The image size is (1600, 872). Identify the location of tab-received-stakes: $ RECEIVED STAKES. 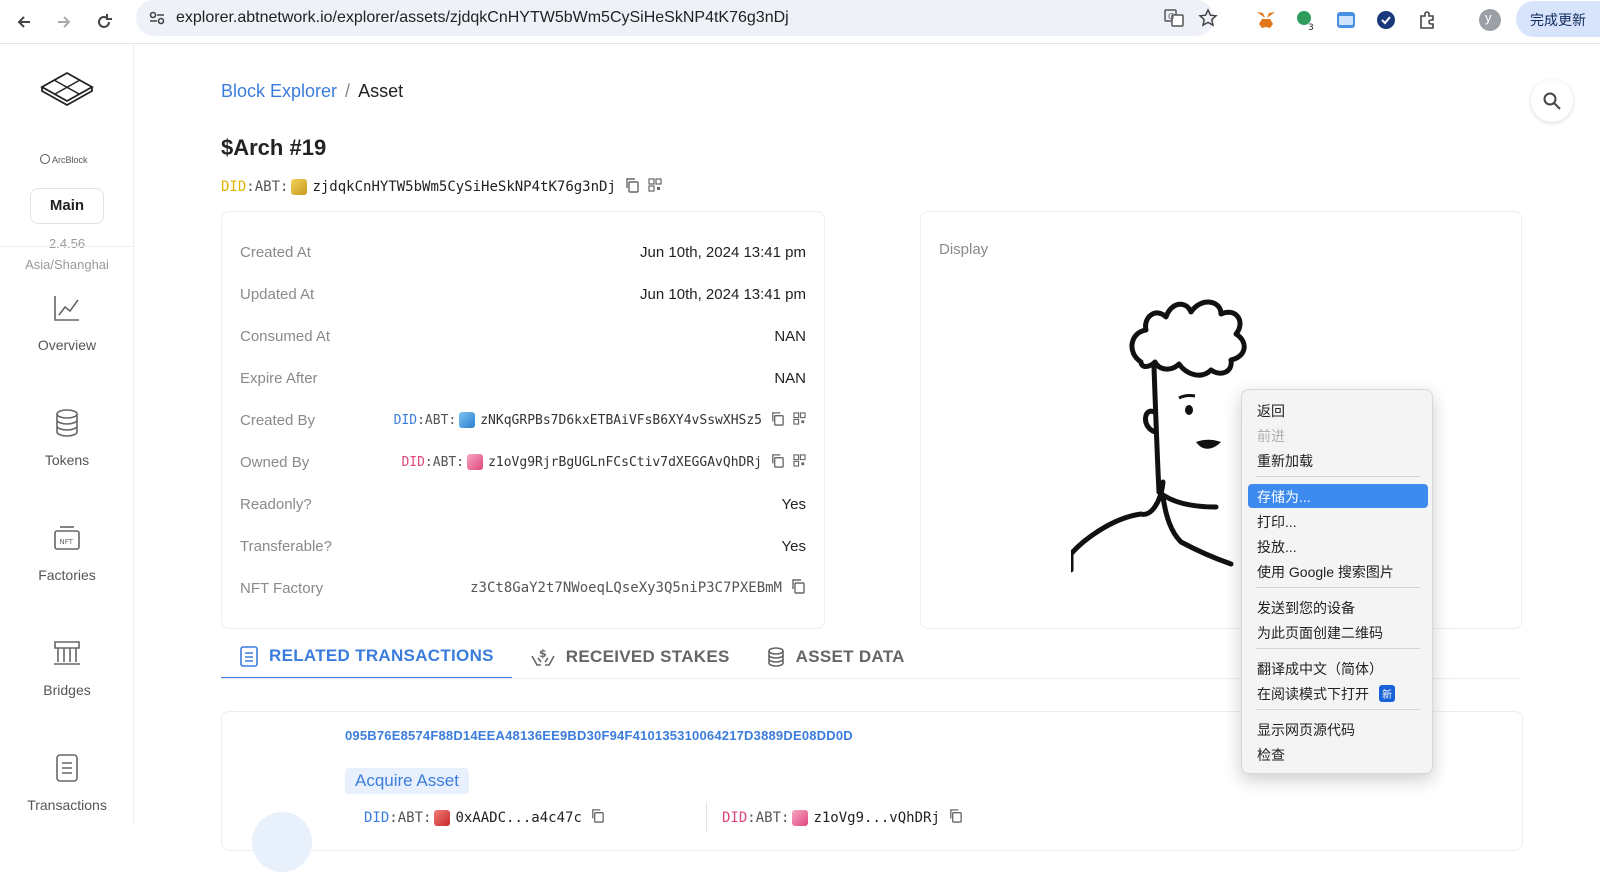
(630, 657).